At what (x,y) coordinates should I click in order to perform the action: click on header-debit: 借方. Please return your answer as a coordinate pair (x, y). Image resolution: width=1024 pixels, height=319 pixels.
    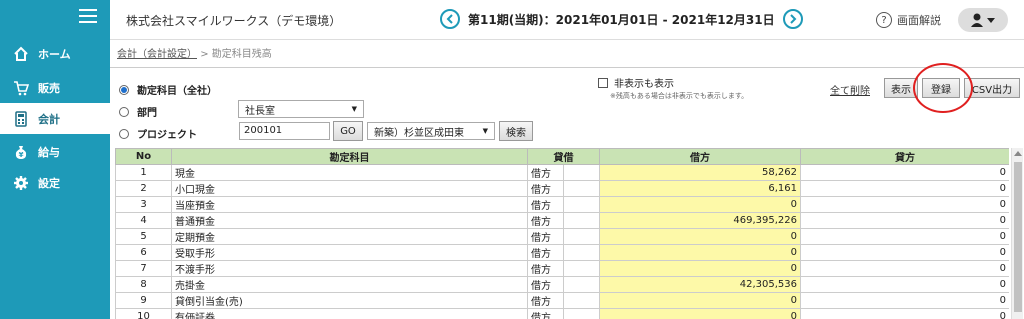
    Looking at the image, I should click on (700, 156).